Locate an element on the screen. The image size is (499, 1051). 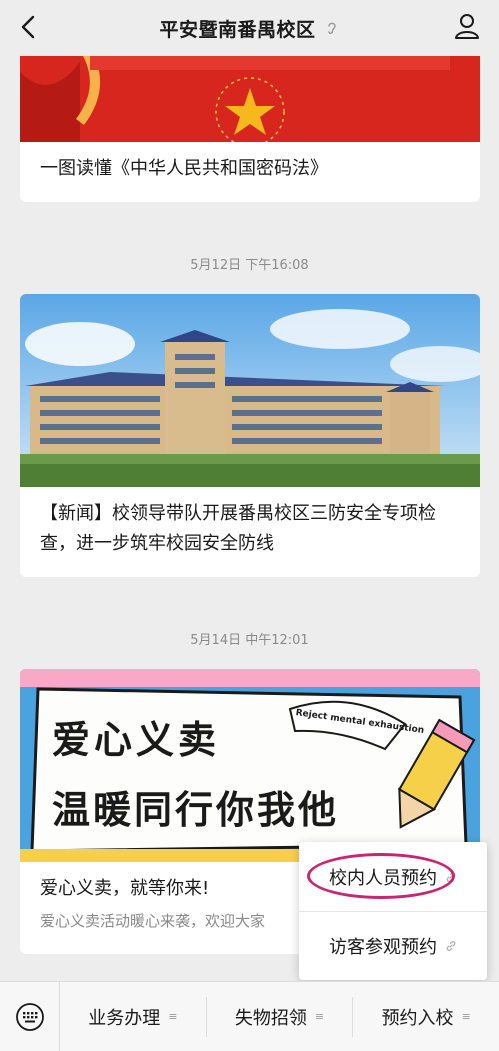
menu-label: 预约入校 is located at coordinates (417, 1018).